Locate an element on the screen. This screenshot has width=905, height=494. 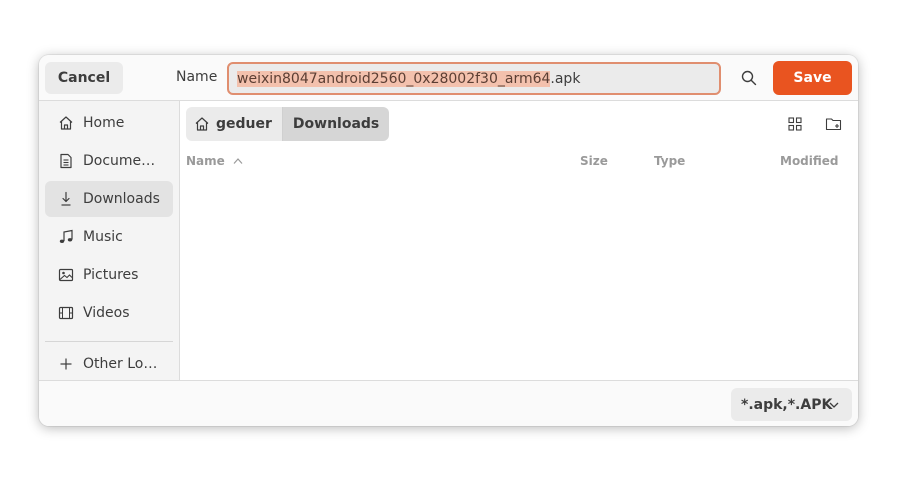
column-header-modified: Modified is located at coordinates (809, 161).